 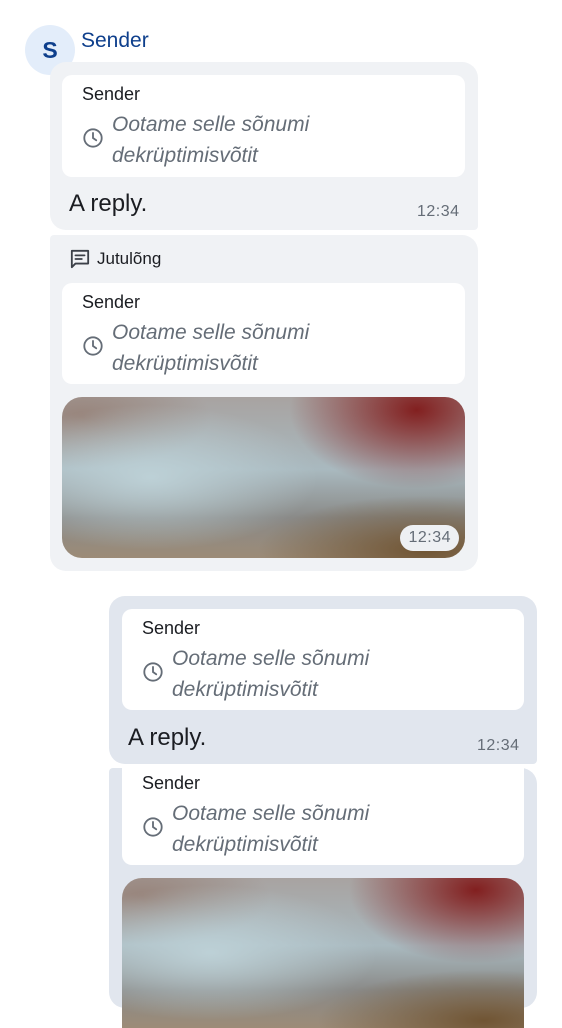 I want to click on thread-icon, so click(x=80, y=259).